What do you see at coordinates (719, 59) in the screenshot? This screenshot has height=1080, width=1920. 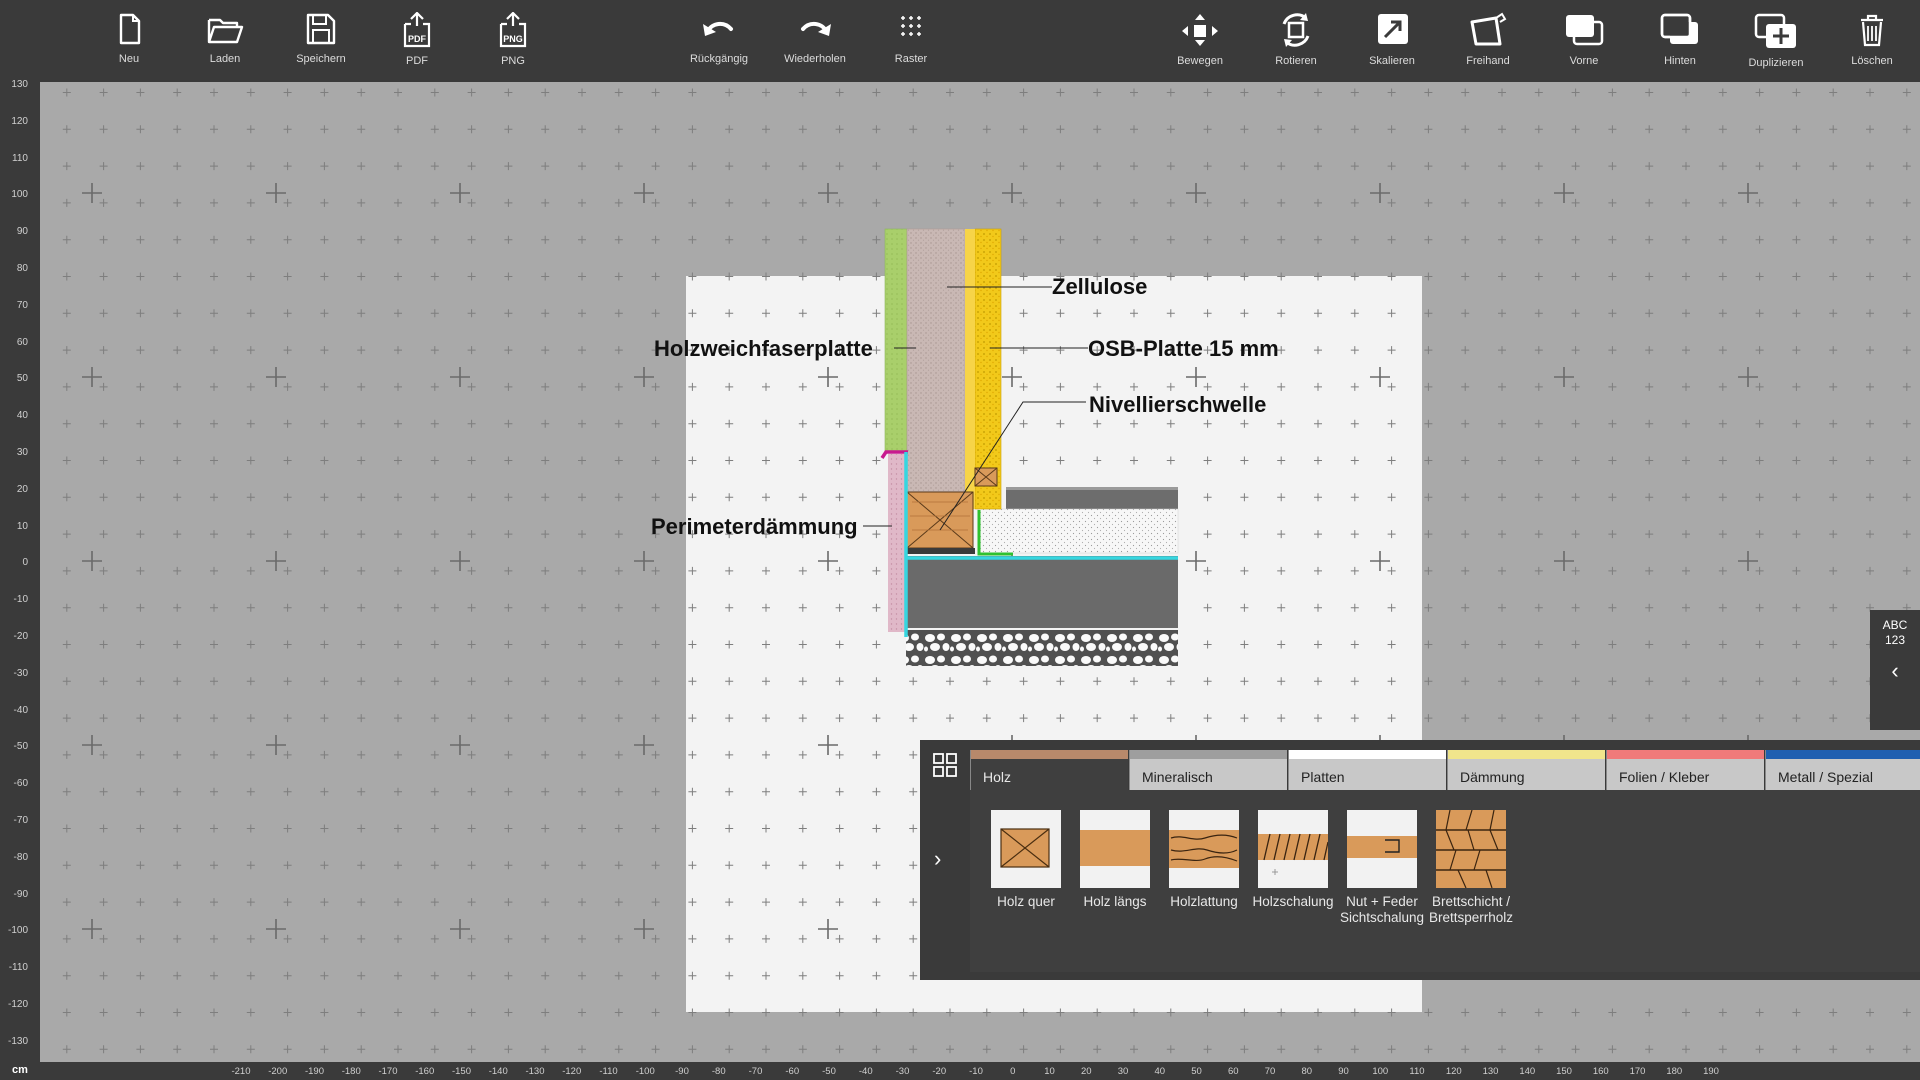 I see `undo-label: Rückgängig` at bounding box center [719, 59].